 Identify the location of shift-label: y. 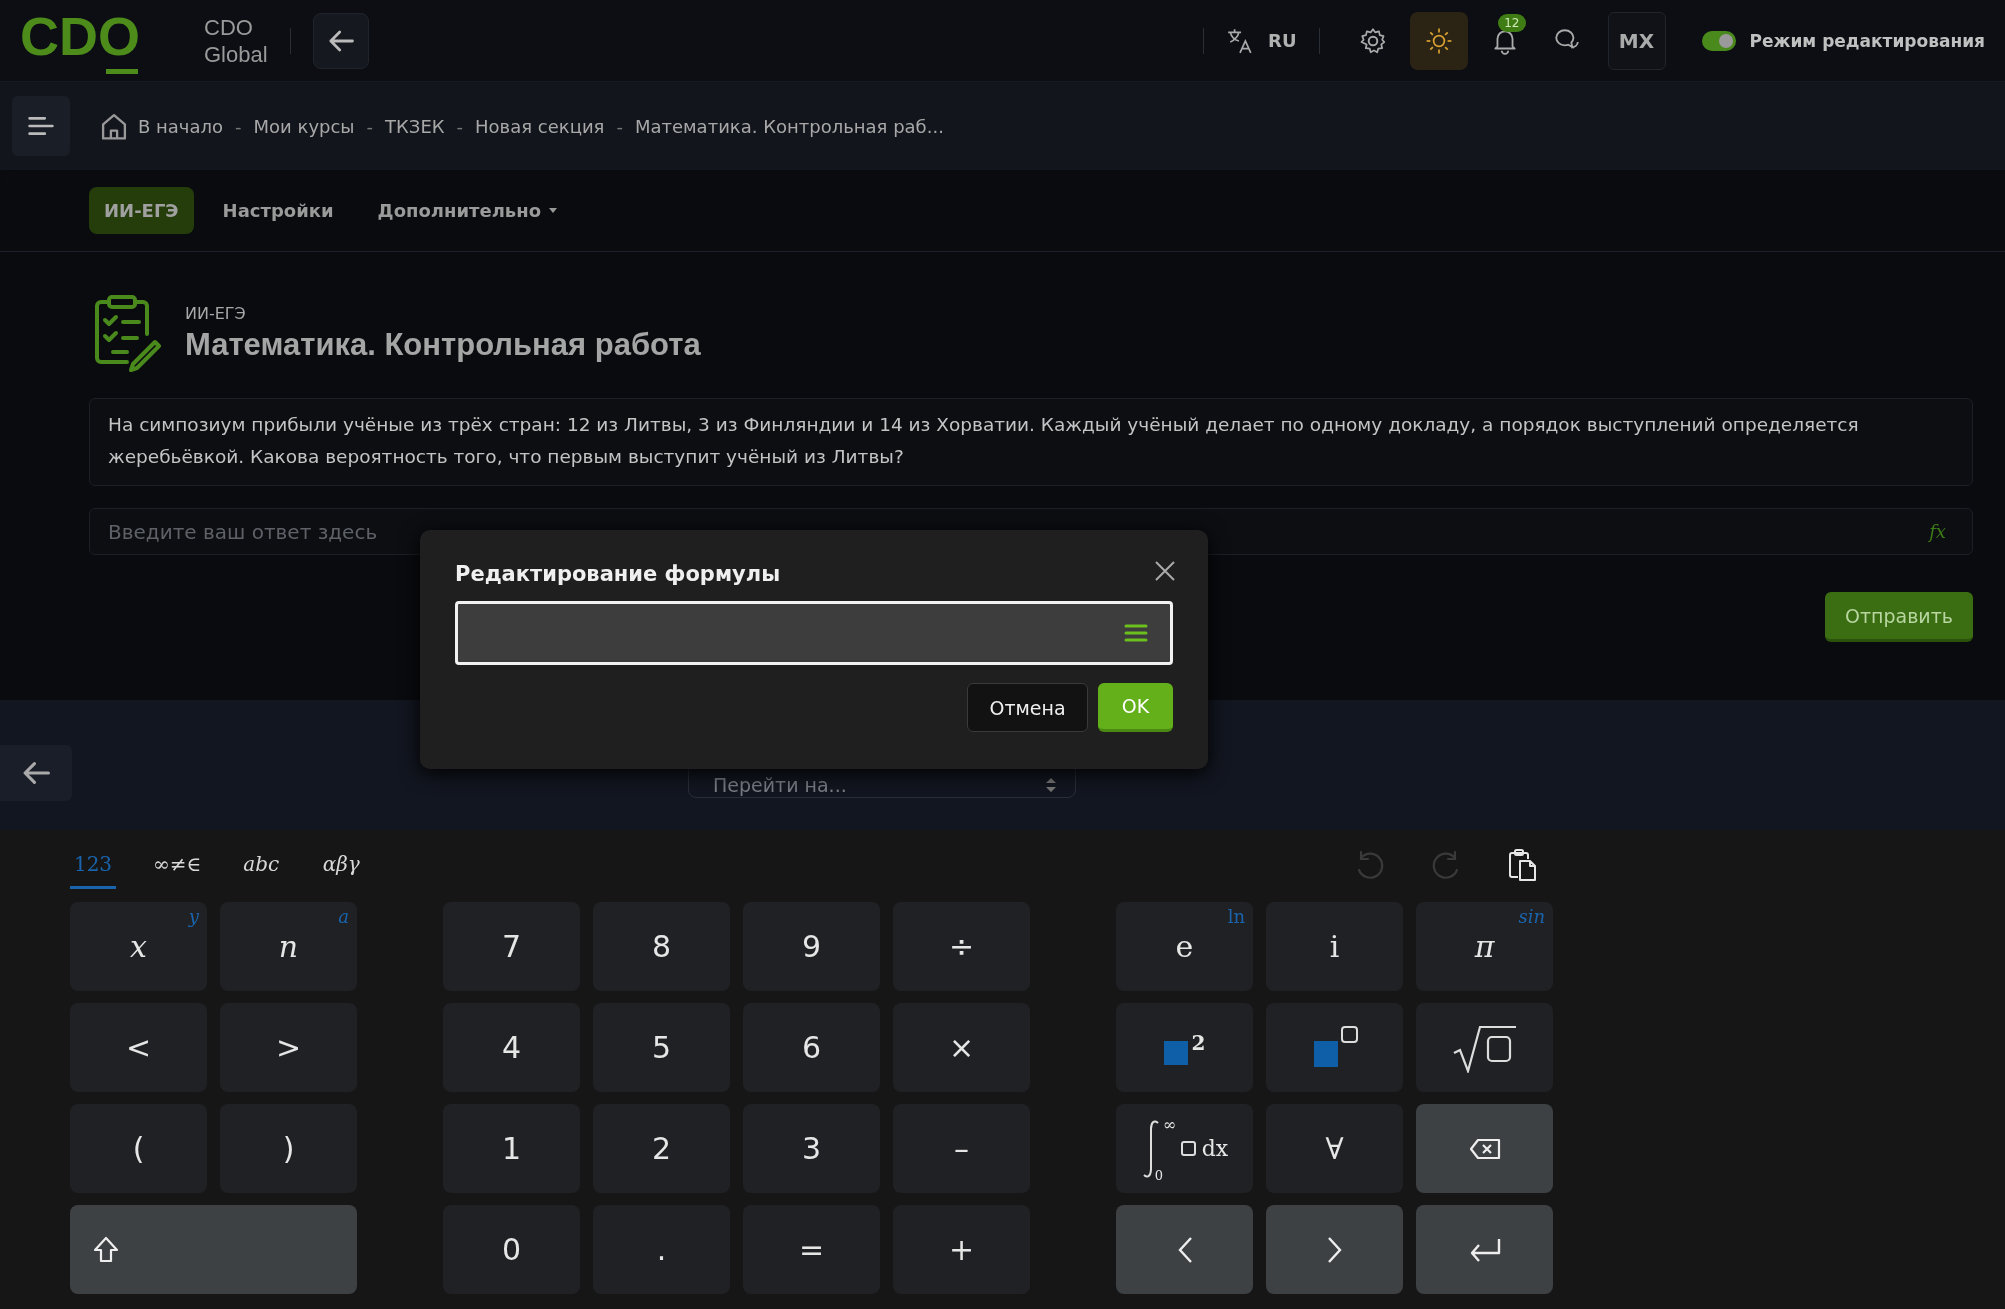
(193, 916).